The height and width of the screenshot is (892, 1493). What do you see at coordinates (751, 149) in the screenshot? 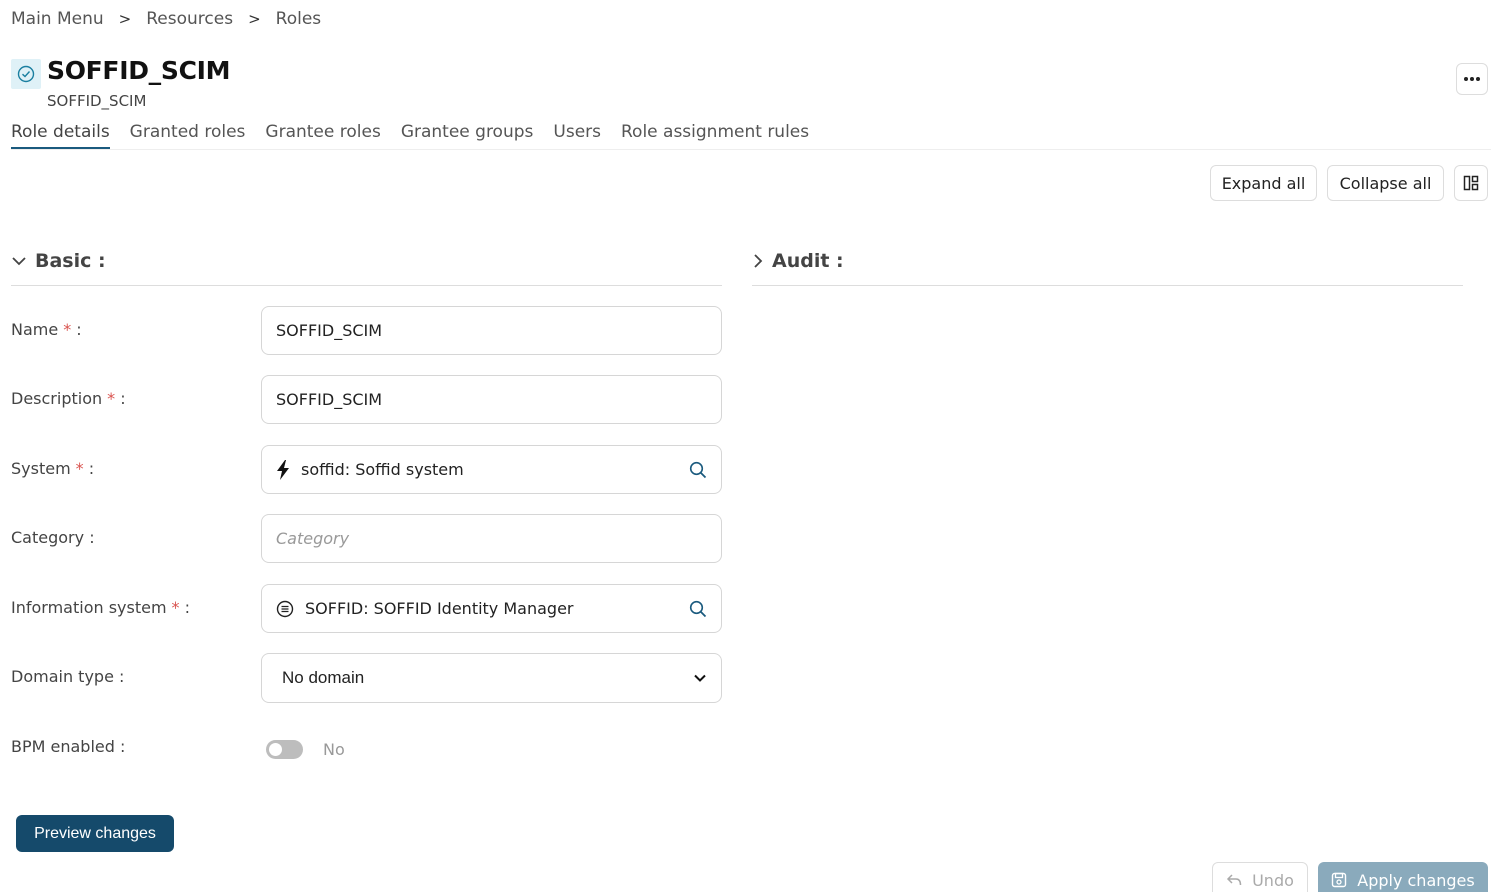
I see `tabs-divider` at bounding box center [751, 149].